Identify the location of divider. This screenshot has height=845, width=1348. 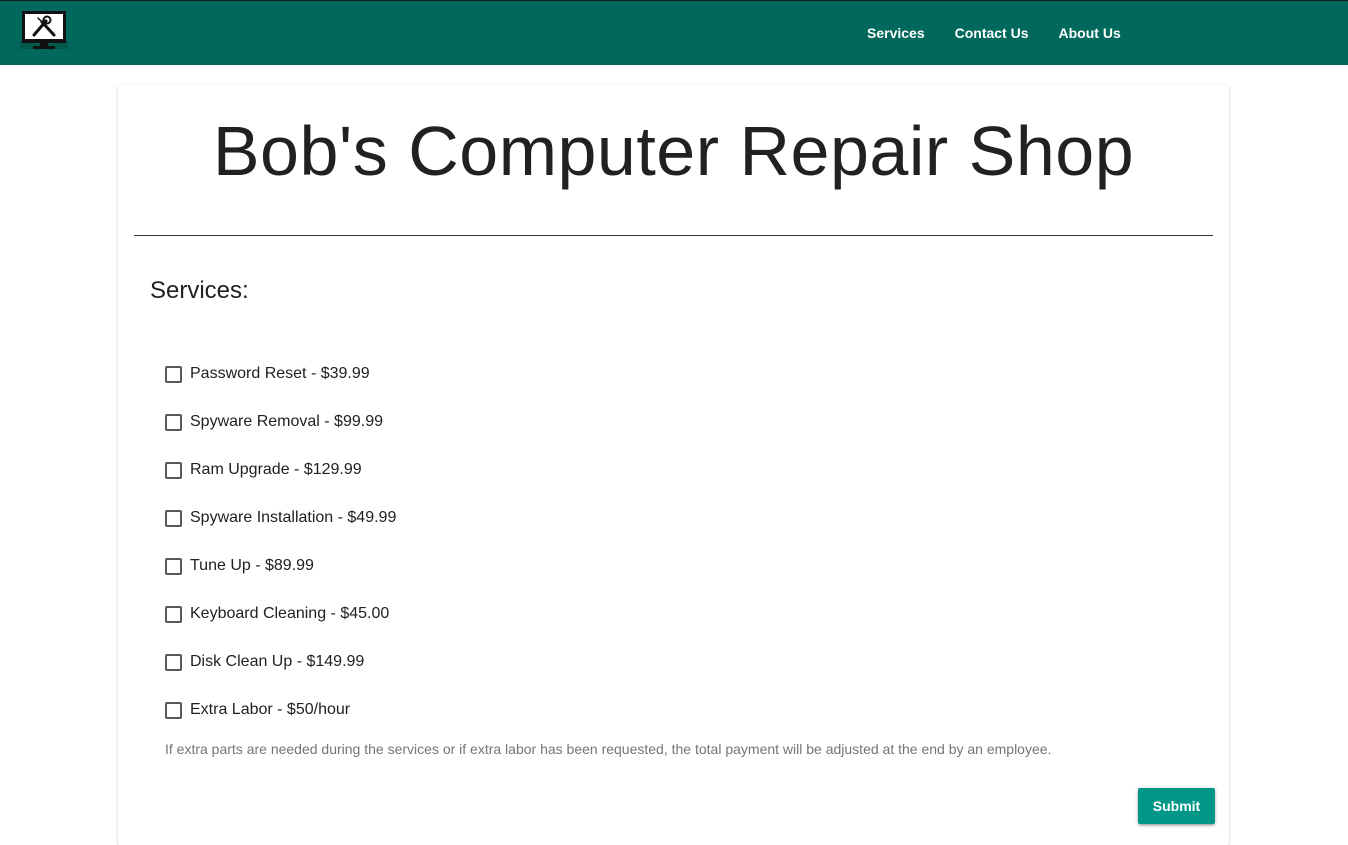
(673, 235).